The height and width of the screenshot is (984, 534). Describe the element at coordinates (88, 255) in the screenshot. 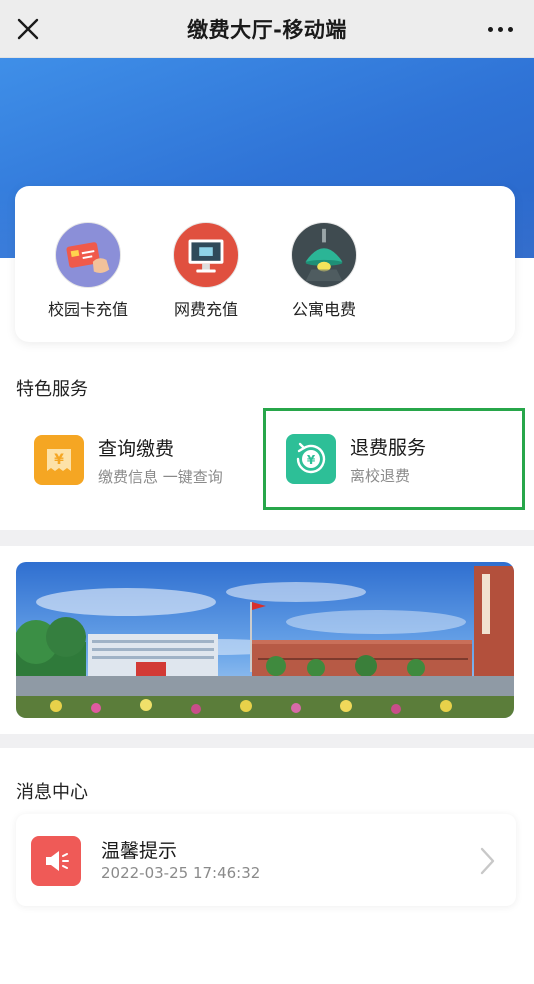

I see `campus-card-icon` at that location.